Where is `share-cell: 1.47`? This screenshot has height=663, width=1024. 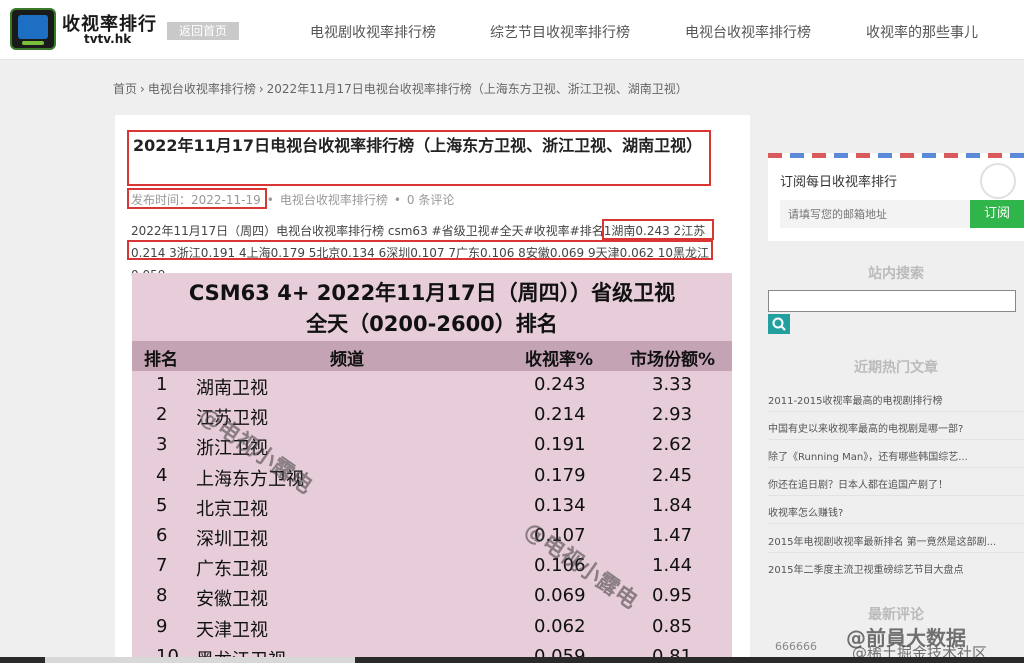
share-cell: 1.47 is located at coordinates (672, 535).